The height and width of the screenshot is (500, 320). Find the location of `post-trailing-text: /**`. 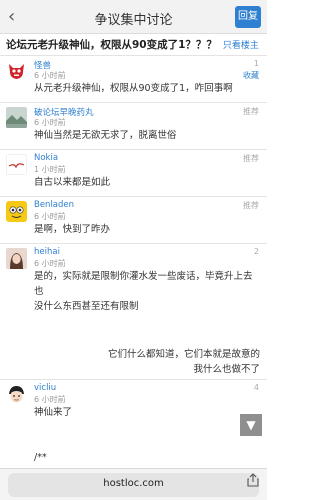

post-trailing-text: /** is located at coordinates (40, 457).